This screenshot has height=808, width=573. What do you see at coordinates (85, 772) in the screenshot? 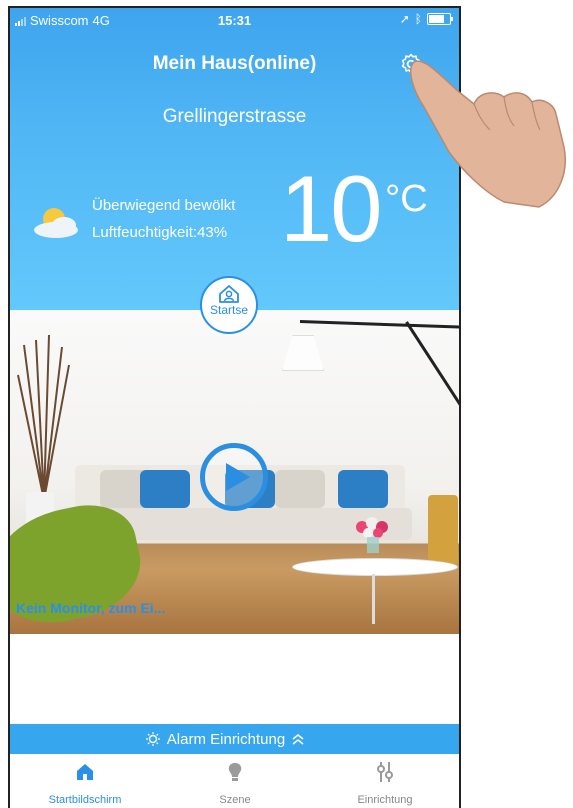
I see `home-icon` at bounding box center [85, 772].